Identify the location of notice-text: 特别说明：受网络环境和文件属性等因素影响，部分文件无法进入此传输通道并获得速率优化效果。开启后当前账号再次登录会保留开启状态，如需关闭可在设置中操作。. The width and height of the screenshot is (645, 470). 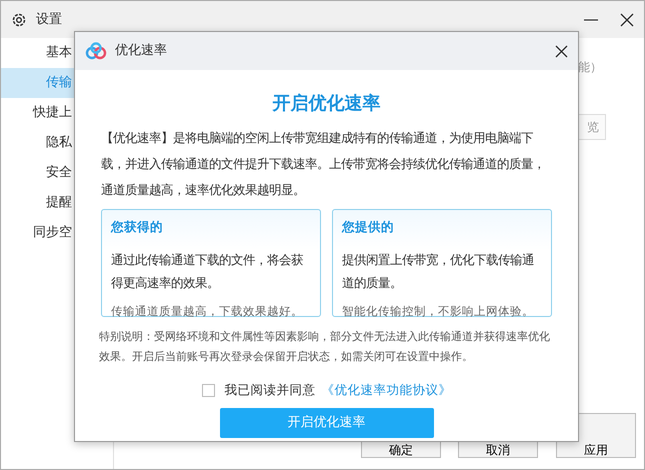
(324, 347).